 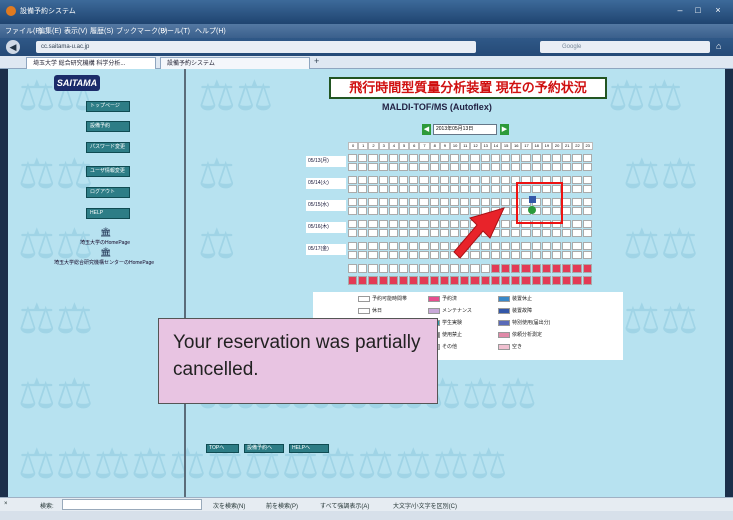 I want to click on menu-view: 表示(V), so click(x=75, y=31).